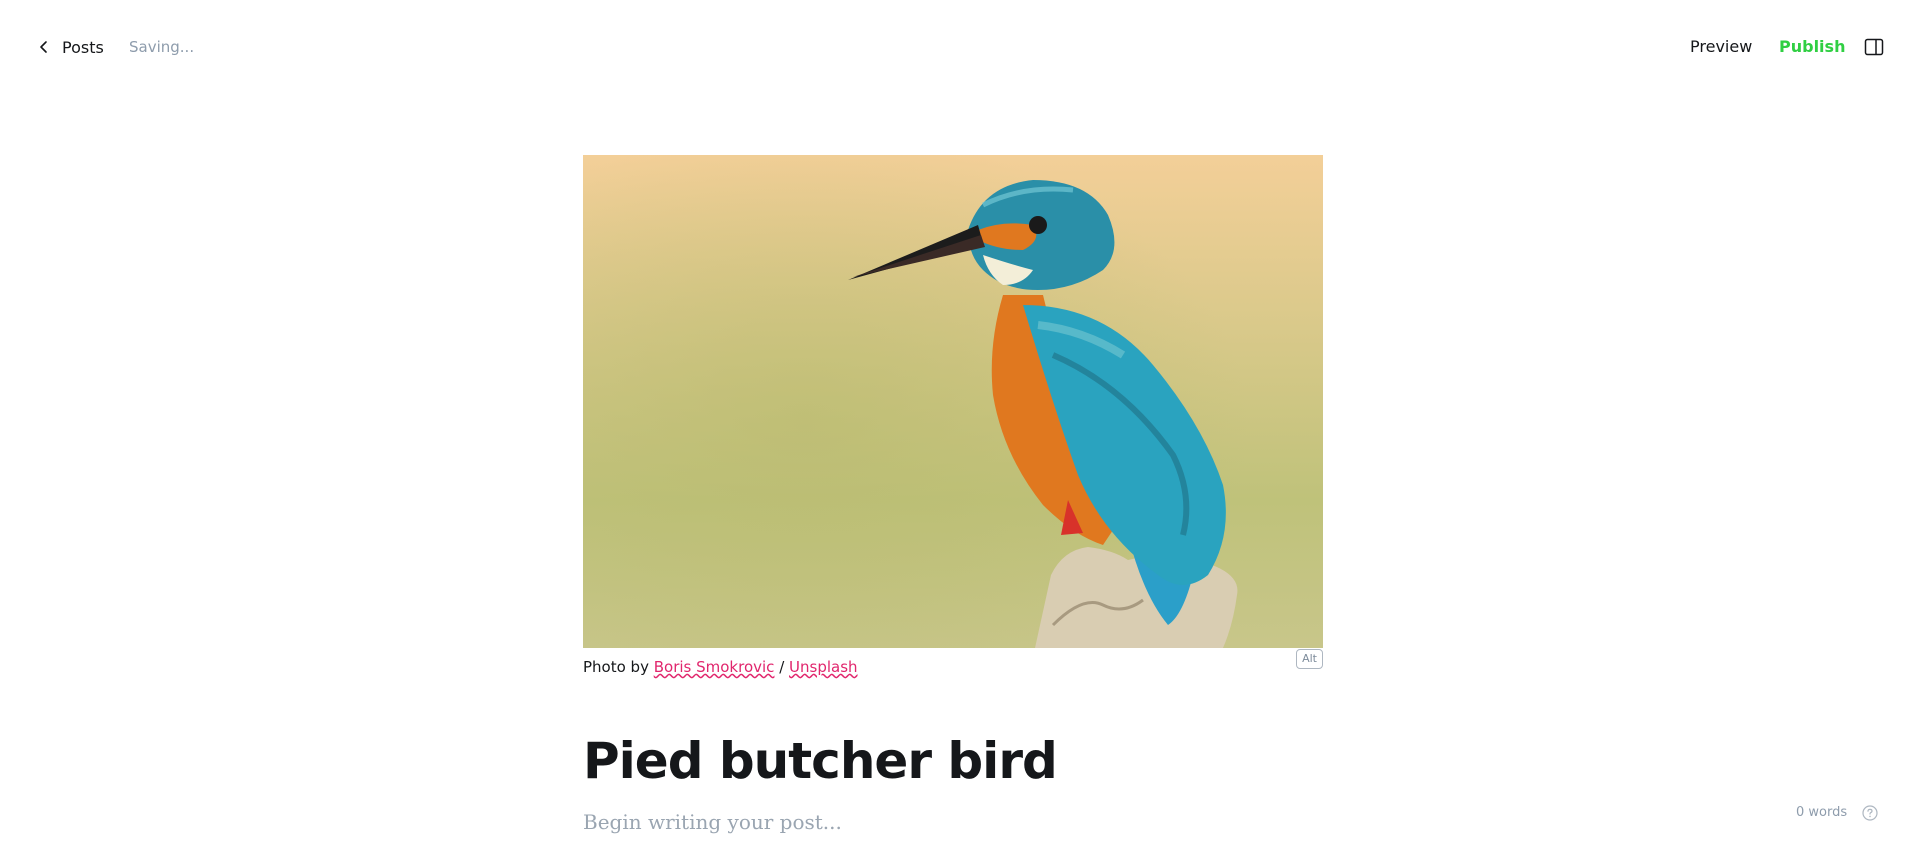 This screenshot has height=860, width=1908. I want to click on back-label: Posts, so click(83, 47).